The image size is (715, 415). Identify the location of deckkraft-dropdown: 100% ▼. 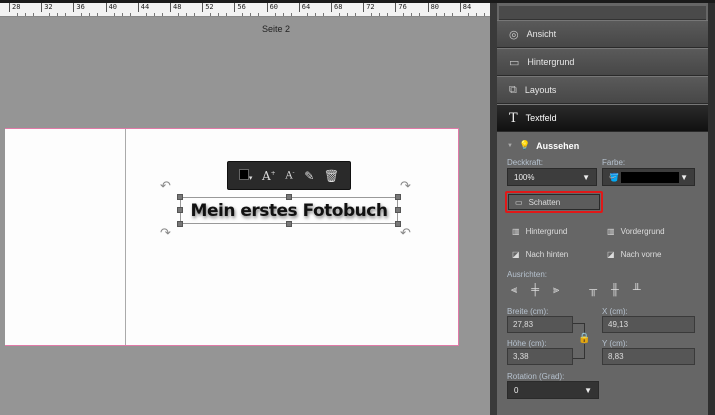
(552, 177).